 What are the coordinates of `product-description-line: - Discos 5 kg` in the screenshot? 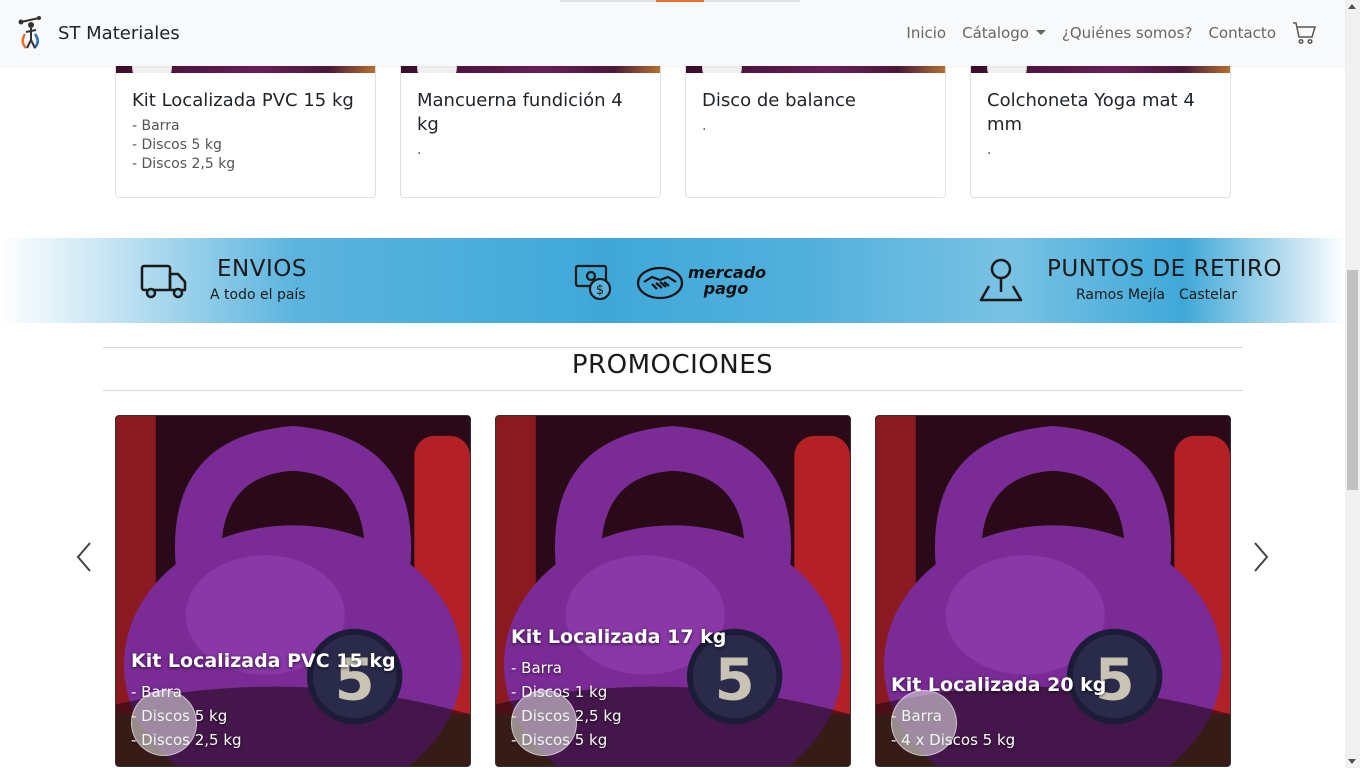 It's located at (177, 145).